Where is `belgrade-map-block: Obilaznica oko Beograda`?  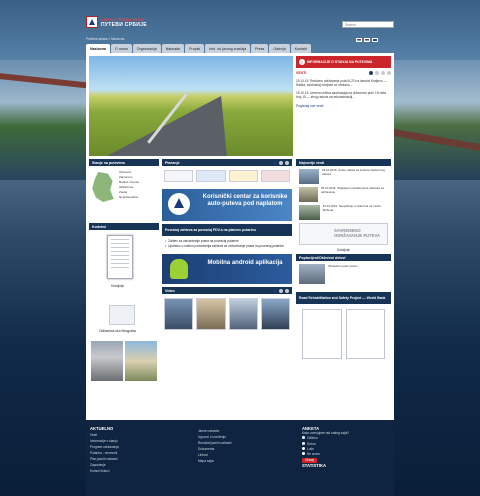
belgrade-map-block: Obilaznica oko Beograda is located at coordinates (124, 320).